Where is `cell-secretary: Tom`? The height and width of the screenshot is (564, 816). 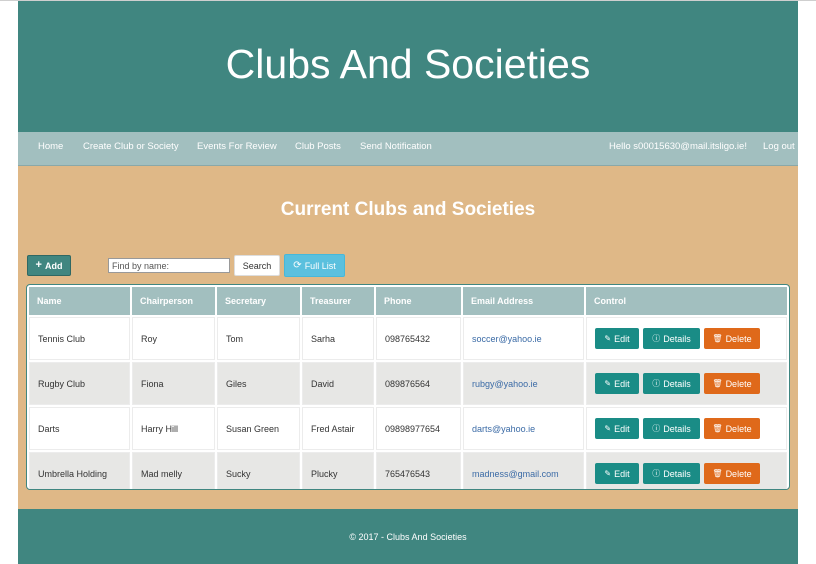
cell-secretary: Tom is located at coordinates (258, 338).